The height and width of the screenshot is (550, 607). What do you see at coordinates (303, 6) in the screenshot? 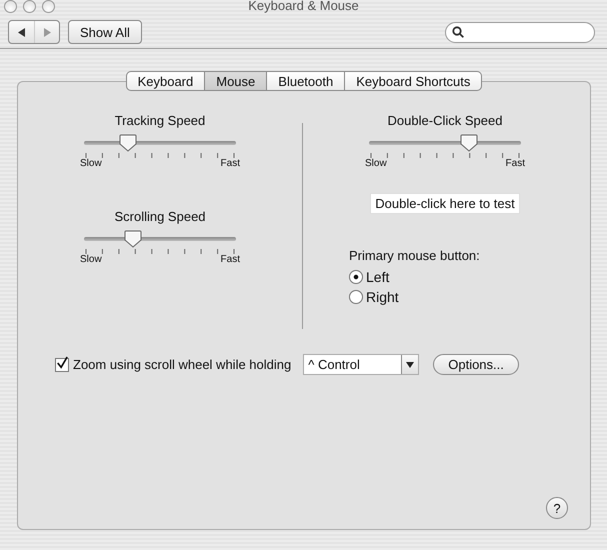
I see `window-title: Keyboard & Mouse` at bounding box center [303, 6].